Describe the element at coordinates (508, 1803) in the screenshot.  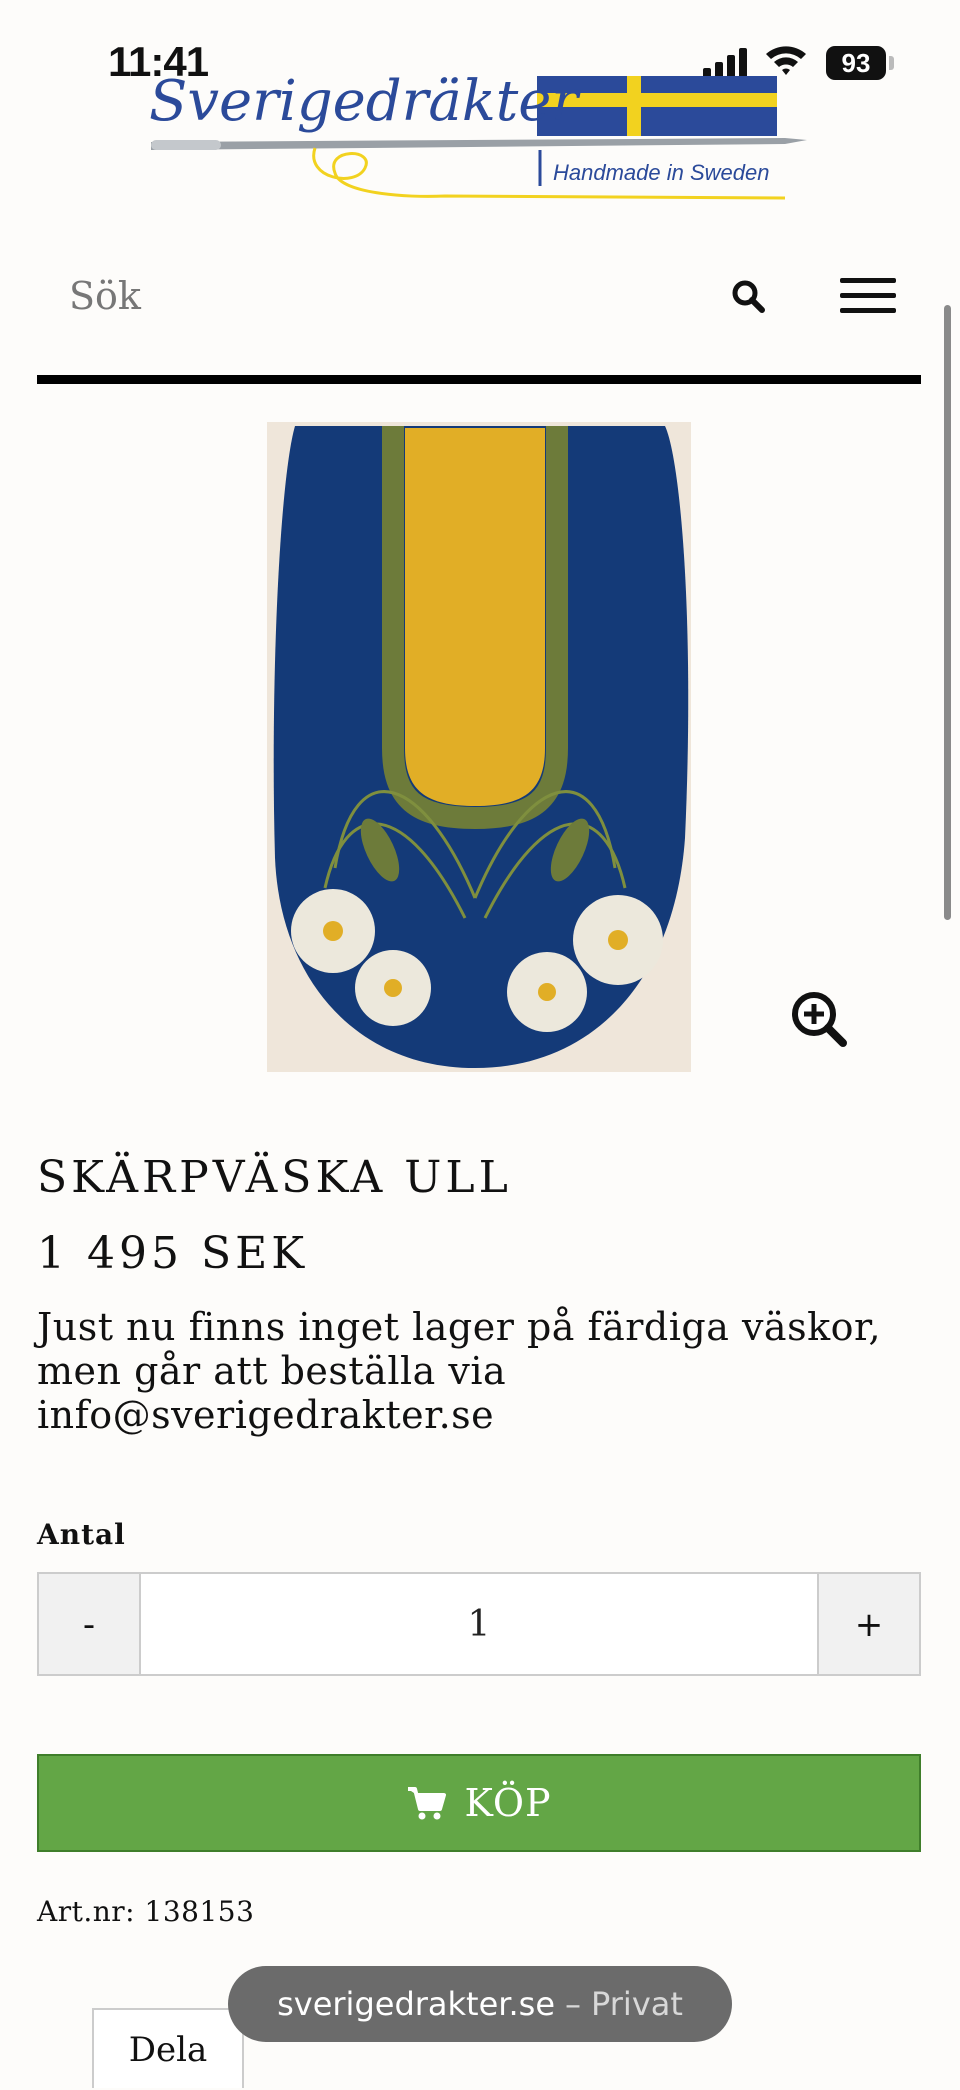
I see `buy-button-label: KÖP` at that location.